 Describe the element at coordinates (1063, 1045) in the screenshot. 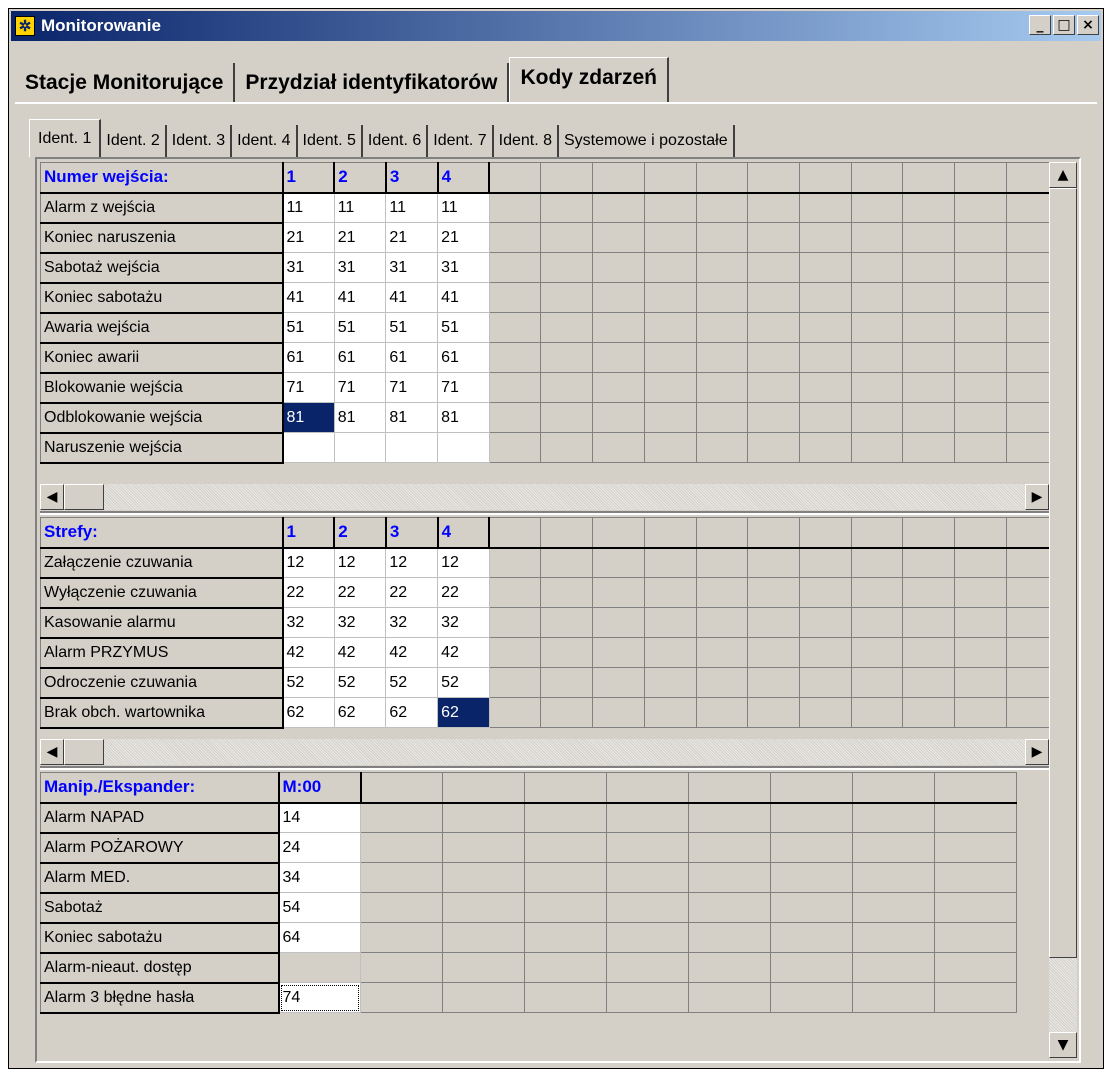

I see `scroll-down-button: ▼` at that location.